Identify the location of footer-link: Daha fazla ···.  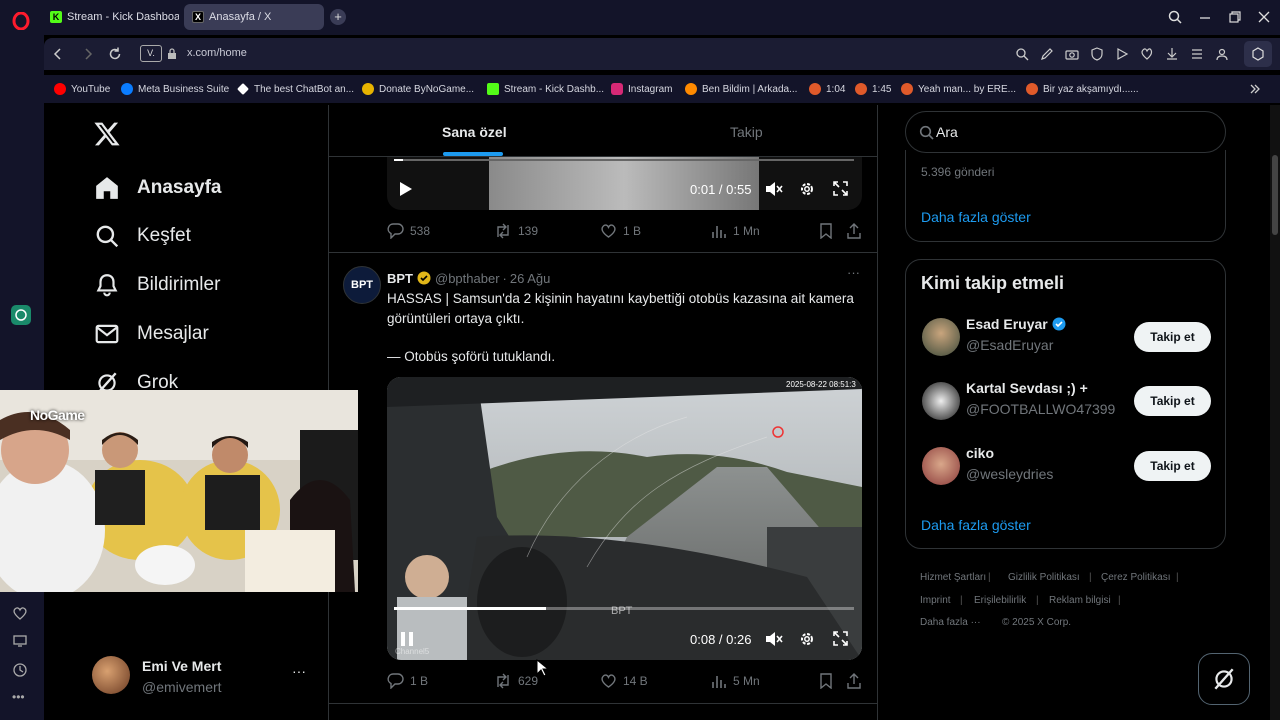
(950, 622).